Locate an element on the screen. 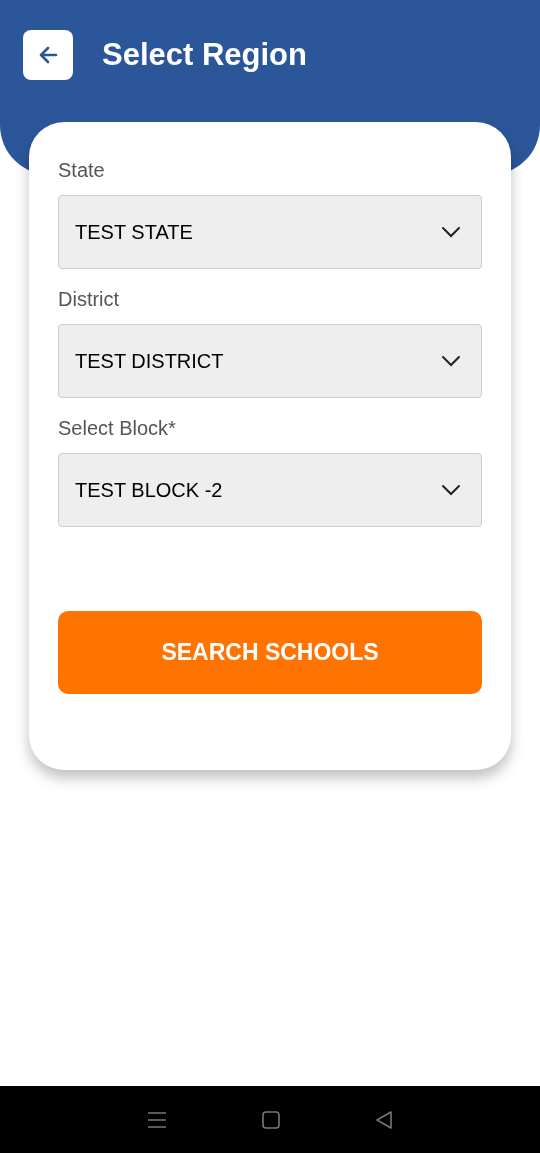 This screenshot has width=540, height=1153. field-label: District is located at coordinates (89, 299).